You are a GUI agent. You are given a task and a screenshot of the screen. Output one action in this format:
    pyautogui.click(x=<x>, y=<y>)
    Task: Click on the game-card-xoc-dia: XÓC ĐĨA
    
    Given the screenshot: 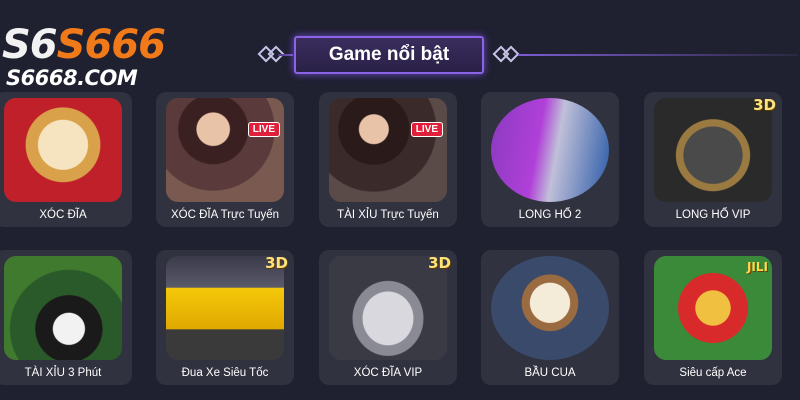 What is the action you would take?
    pyautogui.click(x=66, y=159)
    